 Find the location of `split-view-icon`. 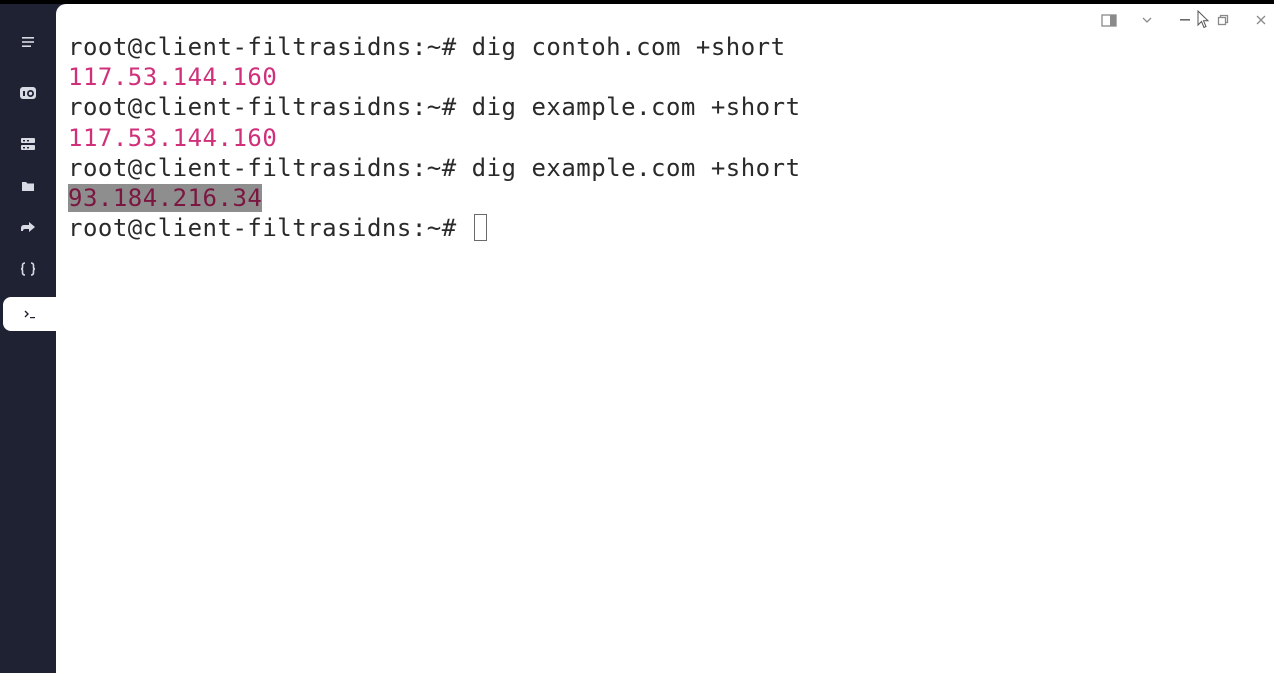

split-view-icon is located at coordinates (1109, 20).